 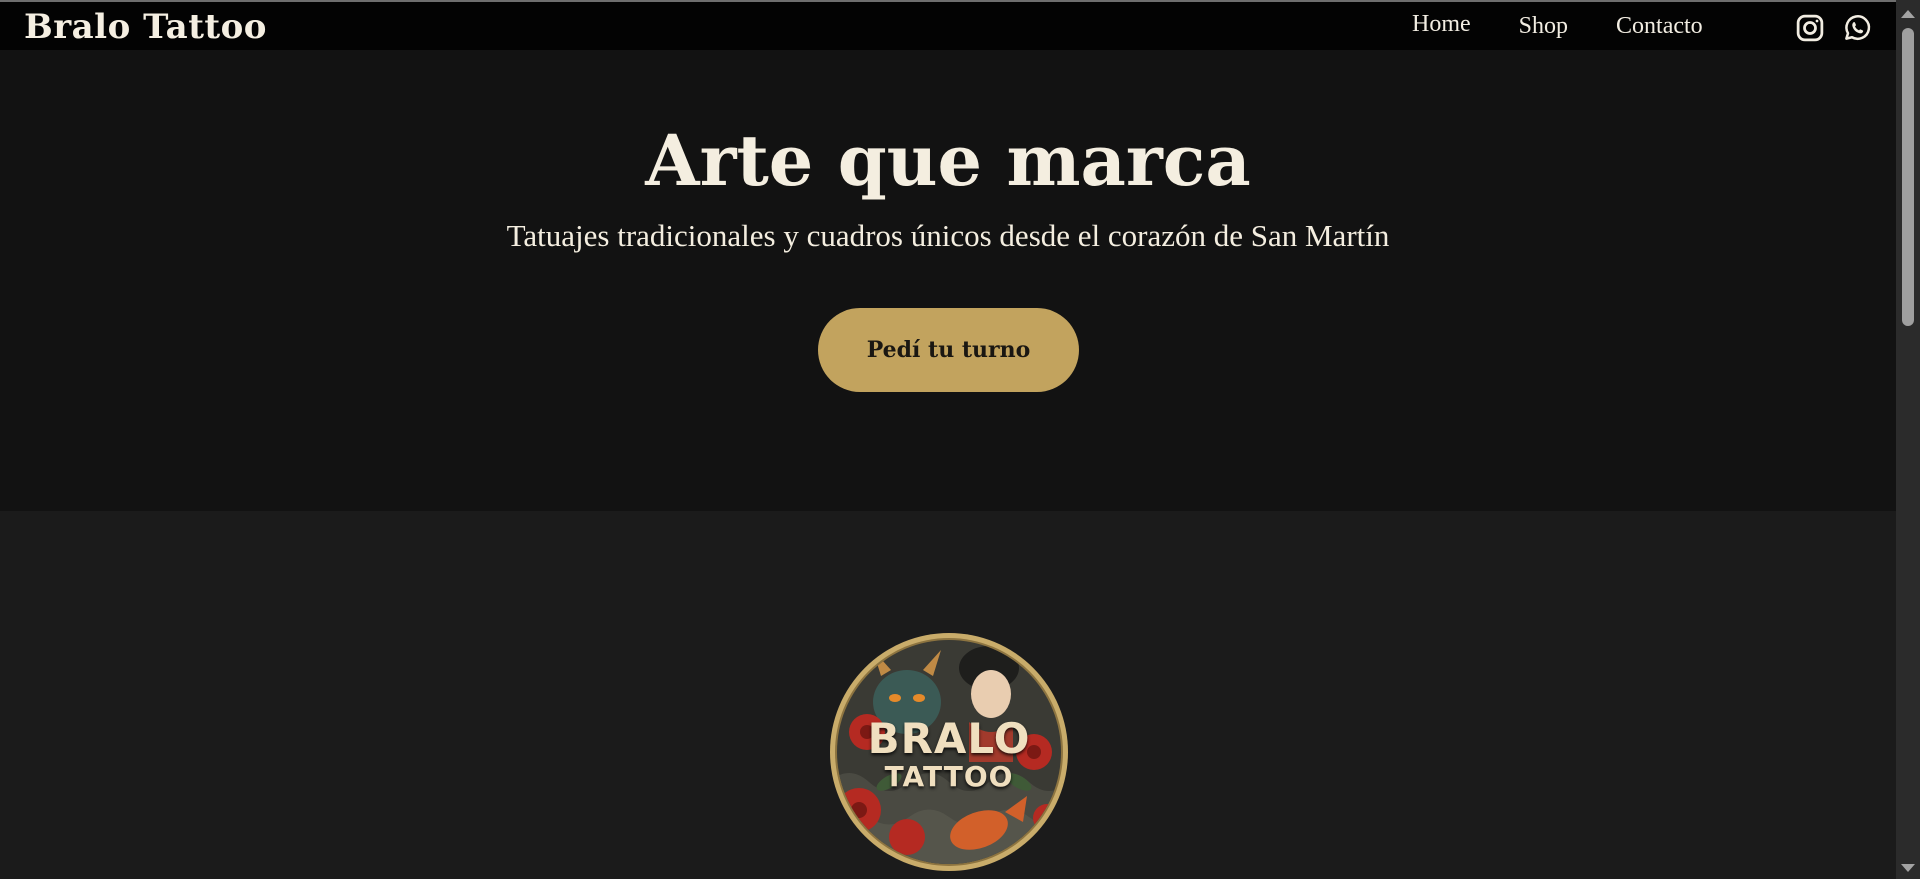 I want to click on bralo-tattoo-logo: BRALO TATTOO, so click(x=949, y=752).